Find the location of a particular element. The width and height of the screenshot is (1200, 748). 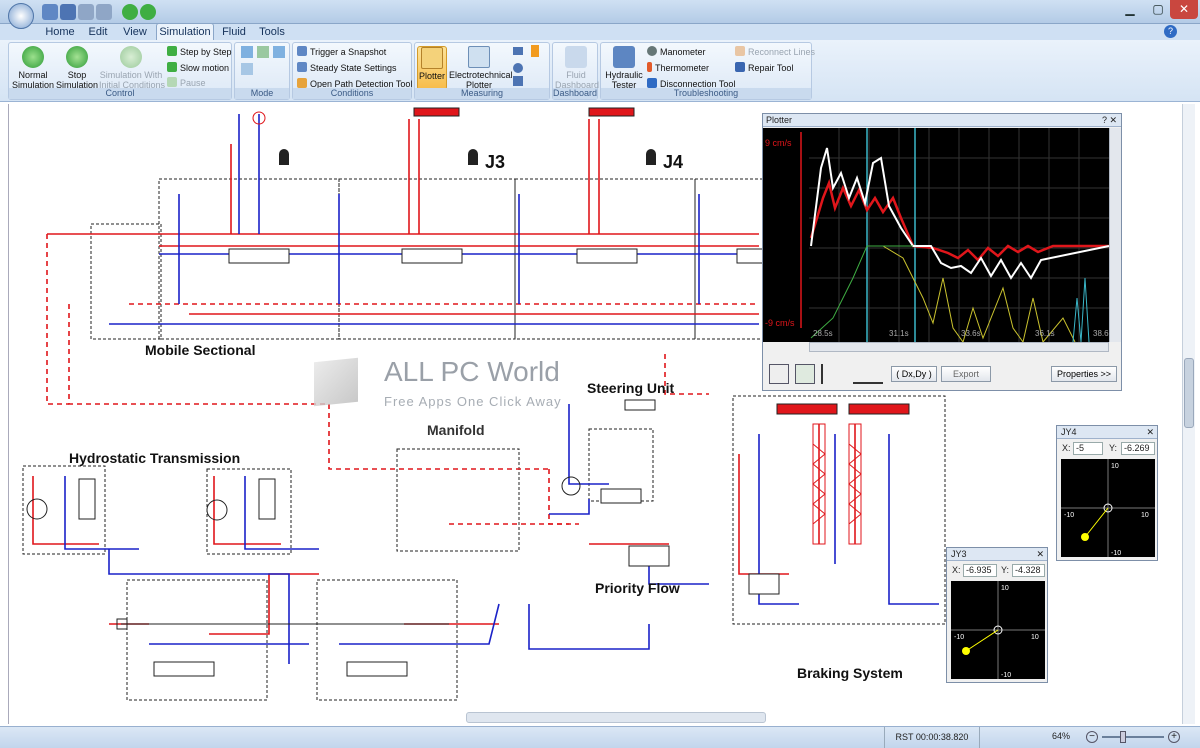

check-icon is located at coordinates (131, 57).